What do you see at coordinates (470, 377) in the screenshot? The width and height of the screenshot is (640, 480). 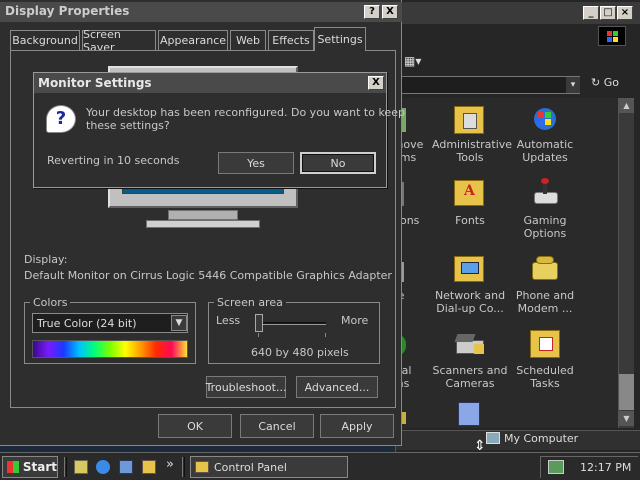 I see `scanners-cameras-label: Scanners and Cameras` at bounding box center [470, 377].